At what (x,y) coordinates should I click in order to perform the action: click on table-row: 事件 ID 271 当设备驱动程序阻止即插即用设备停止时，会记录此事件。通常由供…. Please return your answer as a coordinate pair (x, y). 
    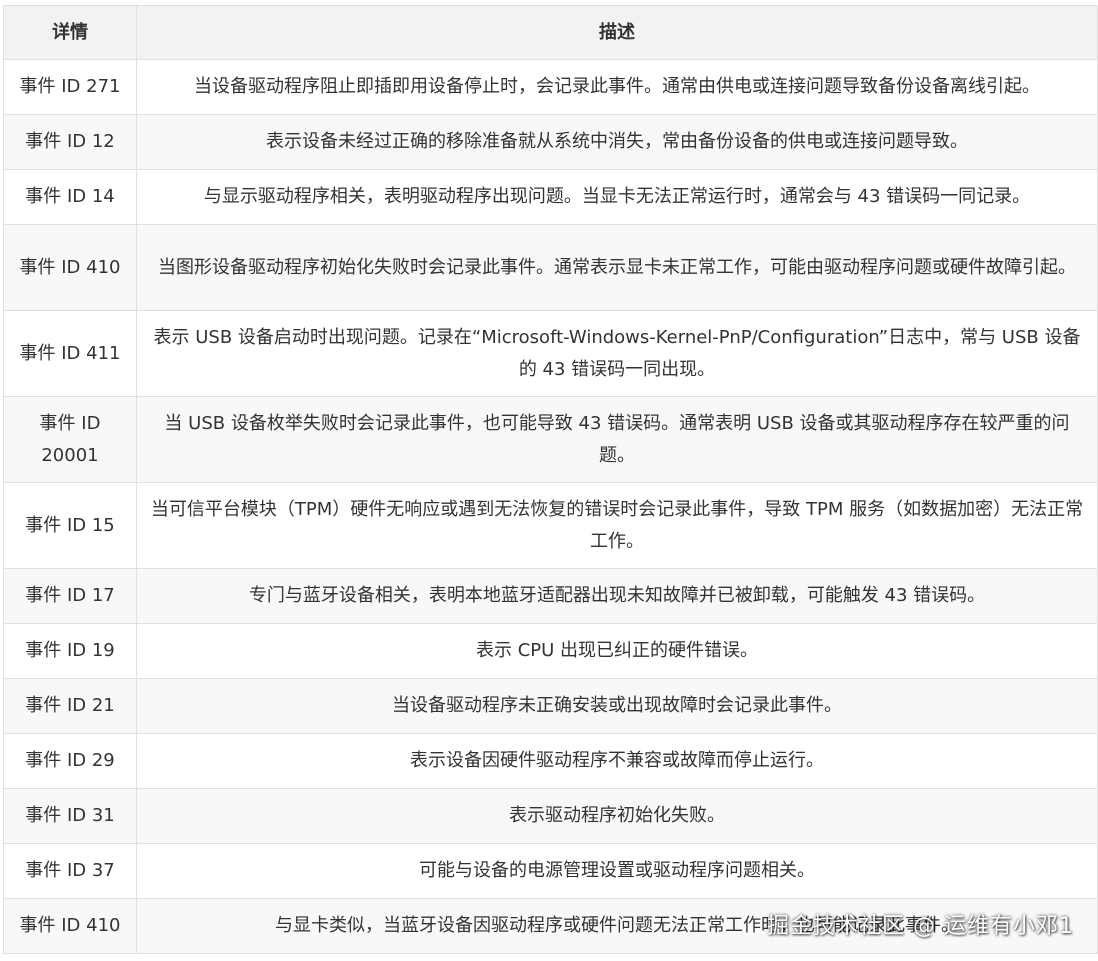
    Looking at the image, I should click on (550, 87).